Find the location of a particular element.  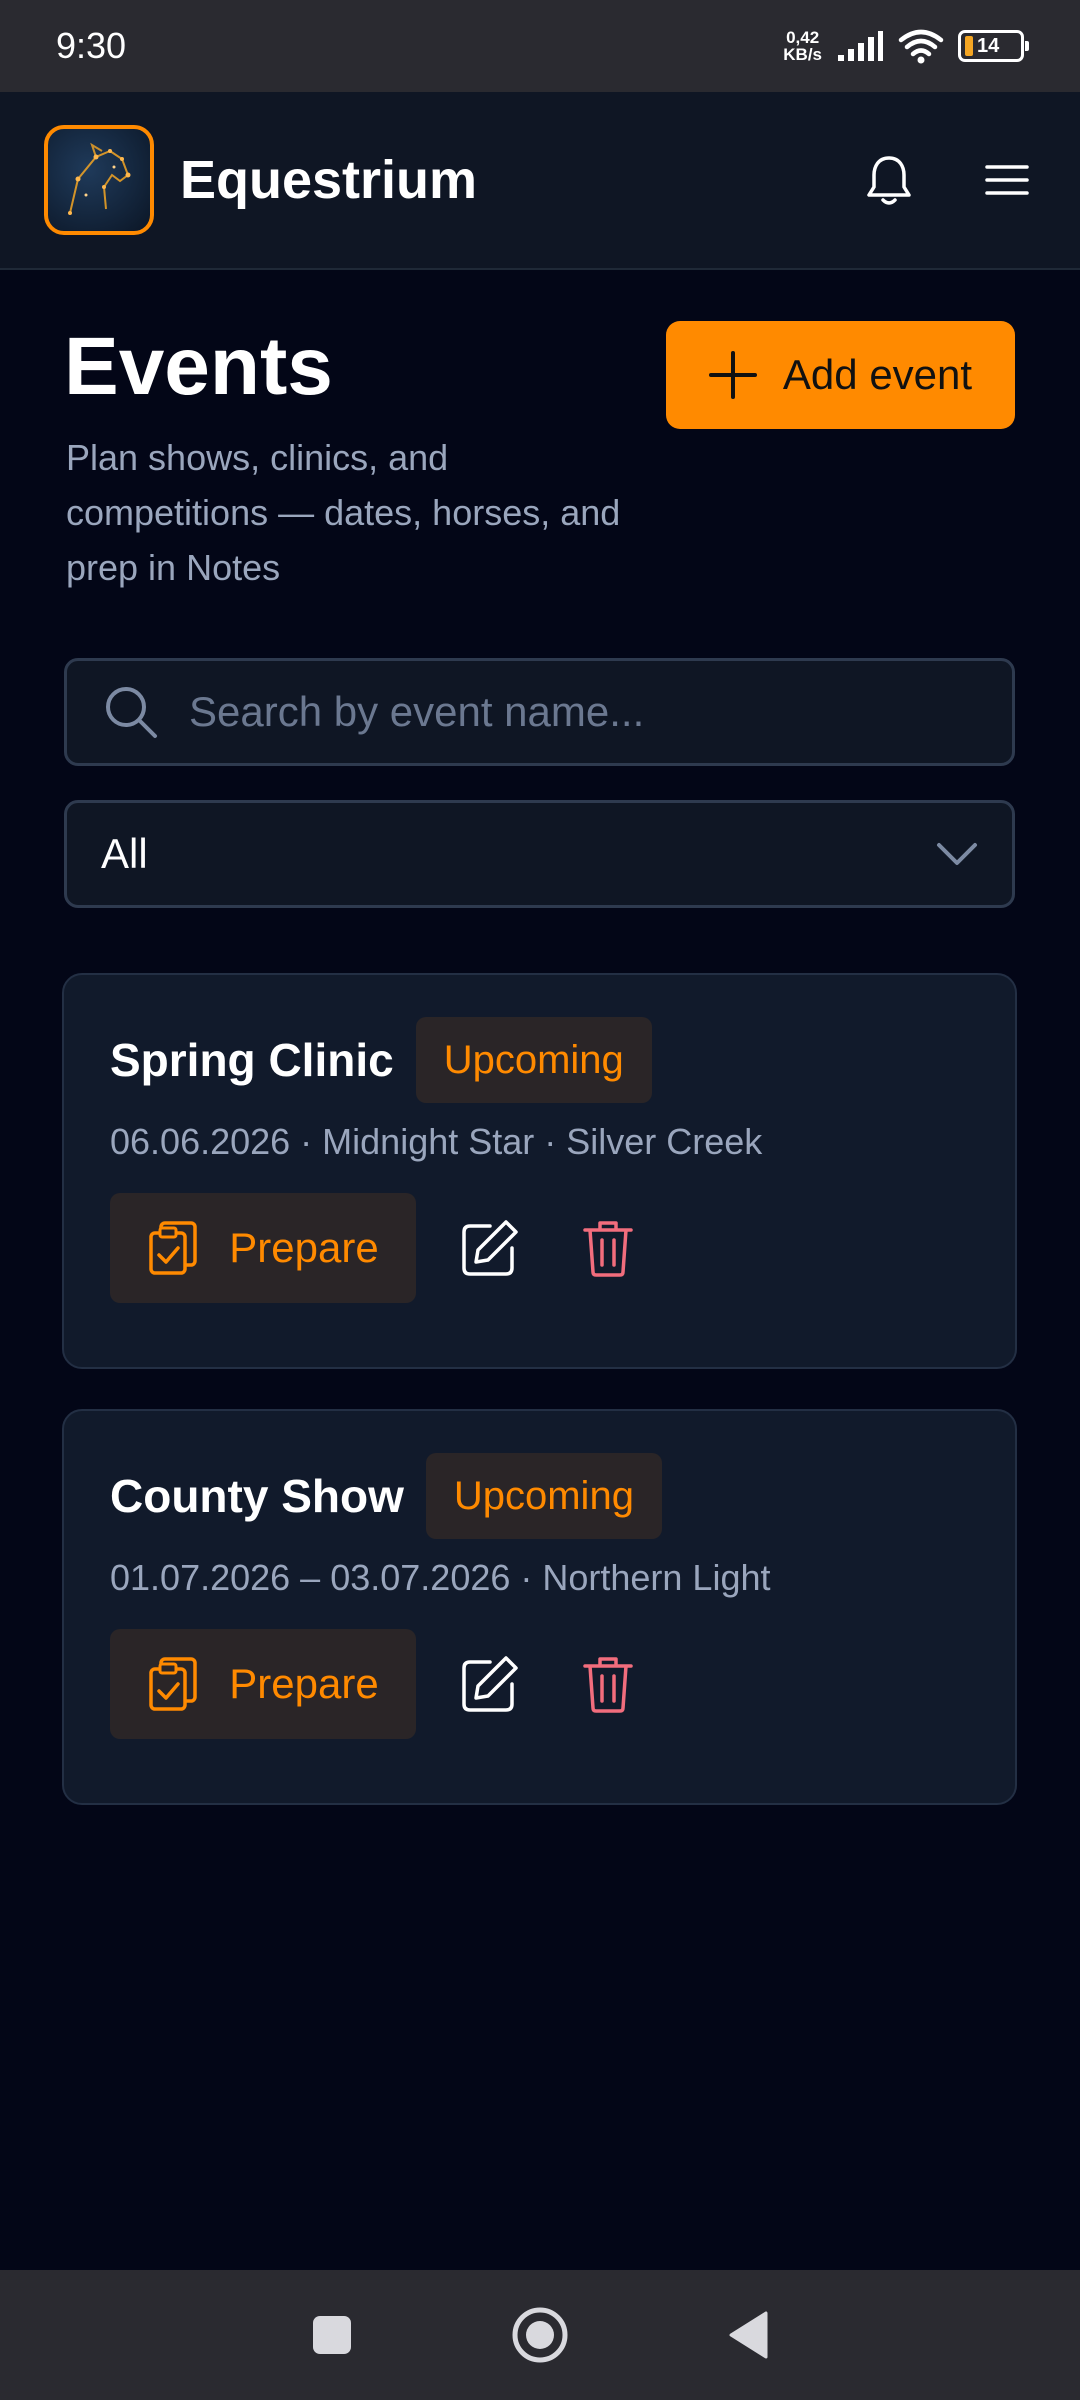

search-input is located at coordinates (579, 712).